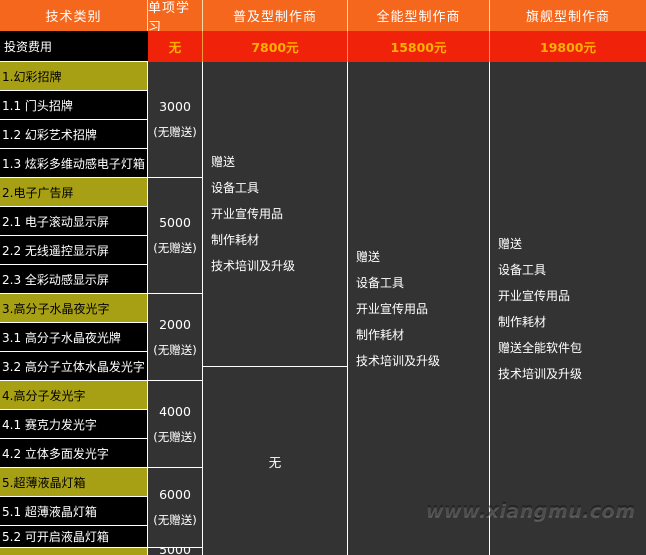  Describe the element at coordinates (175, 120) in the screenshot. I see `price-cell-group-1: 3000 (无赠送)` at that location.